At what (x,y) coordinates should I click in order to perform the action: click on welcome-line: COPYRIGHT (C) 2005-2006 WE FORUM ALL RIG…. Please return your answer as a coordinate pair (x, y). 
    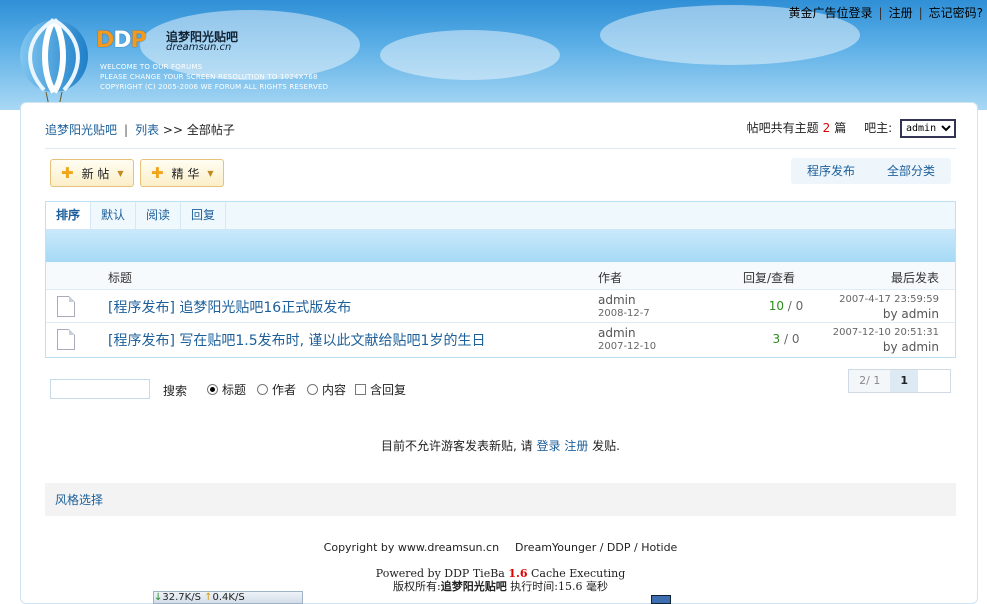
    Looking at the image, I should click on (214, 87).